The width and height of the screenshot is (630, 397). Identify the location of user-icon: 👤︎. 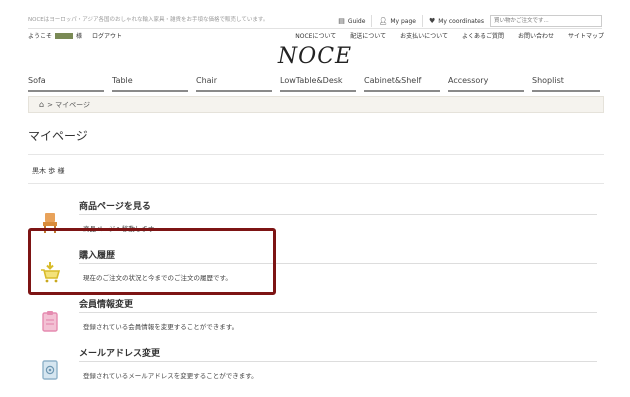
(383, 21).